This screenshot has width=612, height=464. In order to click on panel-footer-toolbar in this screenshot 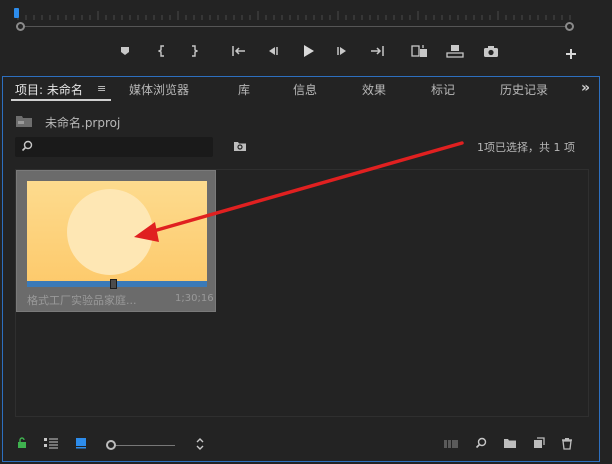, I will do `click(301, 445)`.